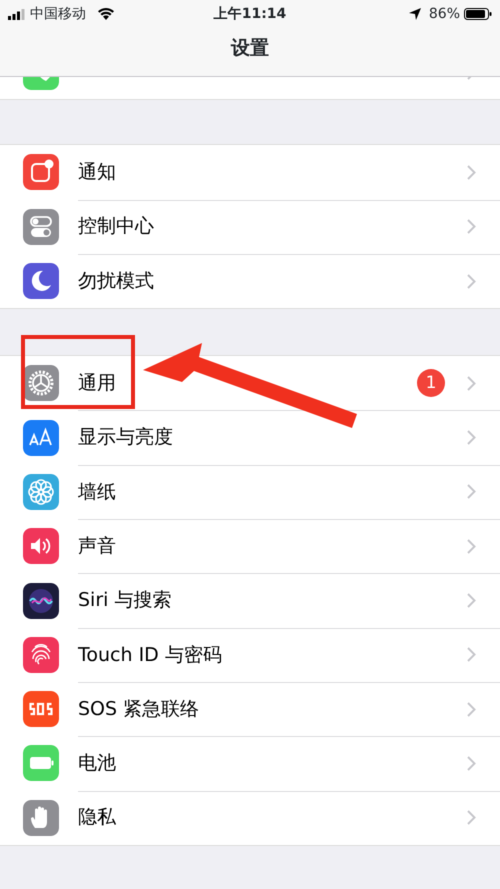 The width and height of the screenshot is (500, 889). Describe the element at coordinates (150, 655) in the screenshot. I see `row-label: Touch ID 与密码` at that location.